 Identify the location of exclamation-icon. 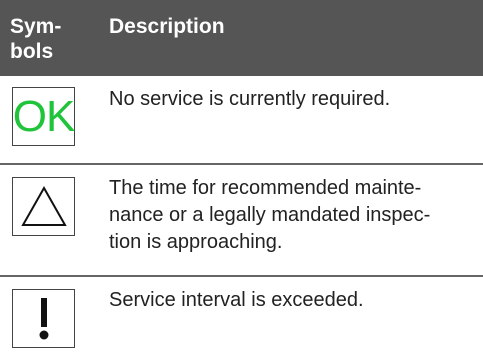
(43, 318).